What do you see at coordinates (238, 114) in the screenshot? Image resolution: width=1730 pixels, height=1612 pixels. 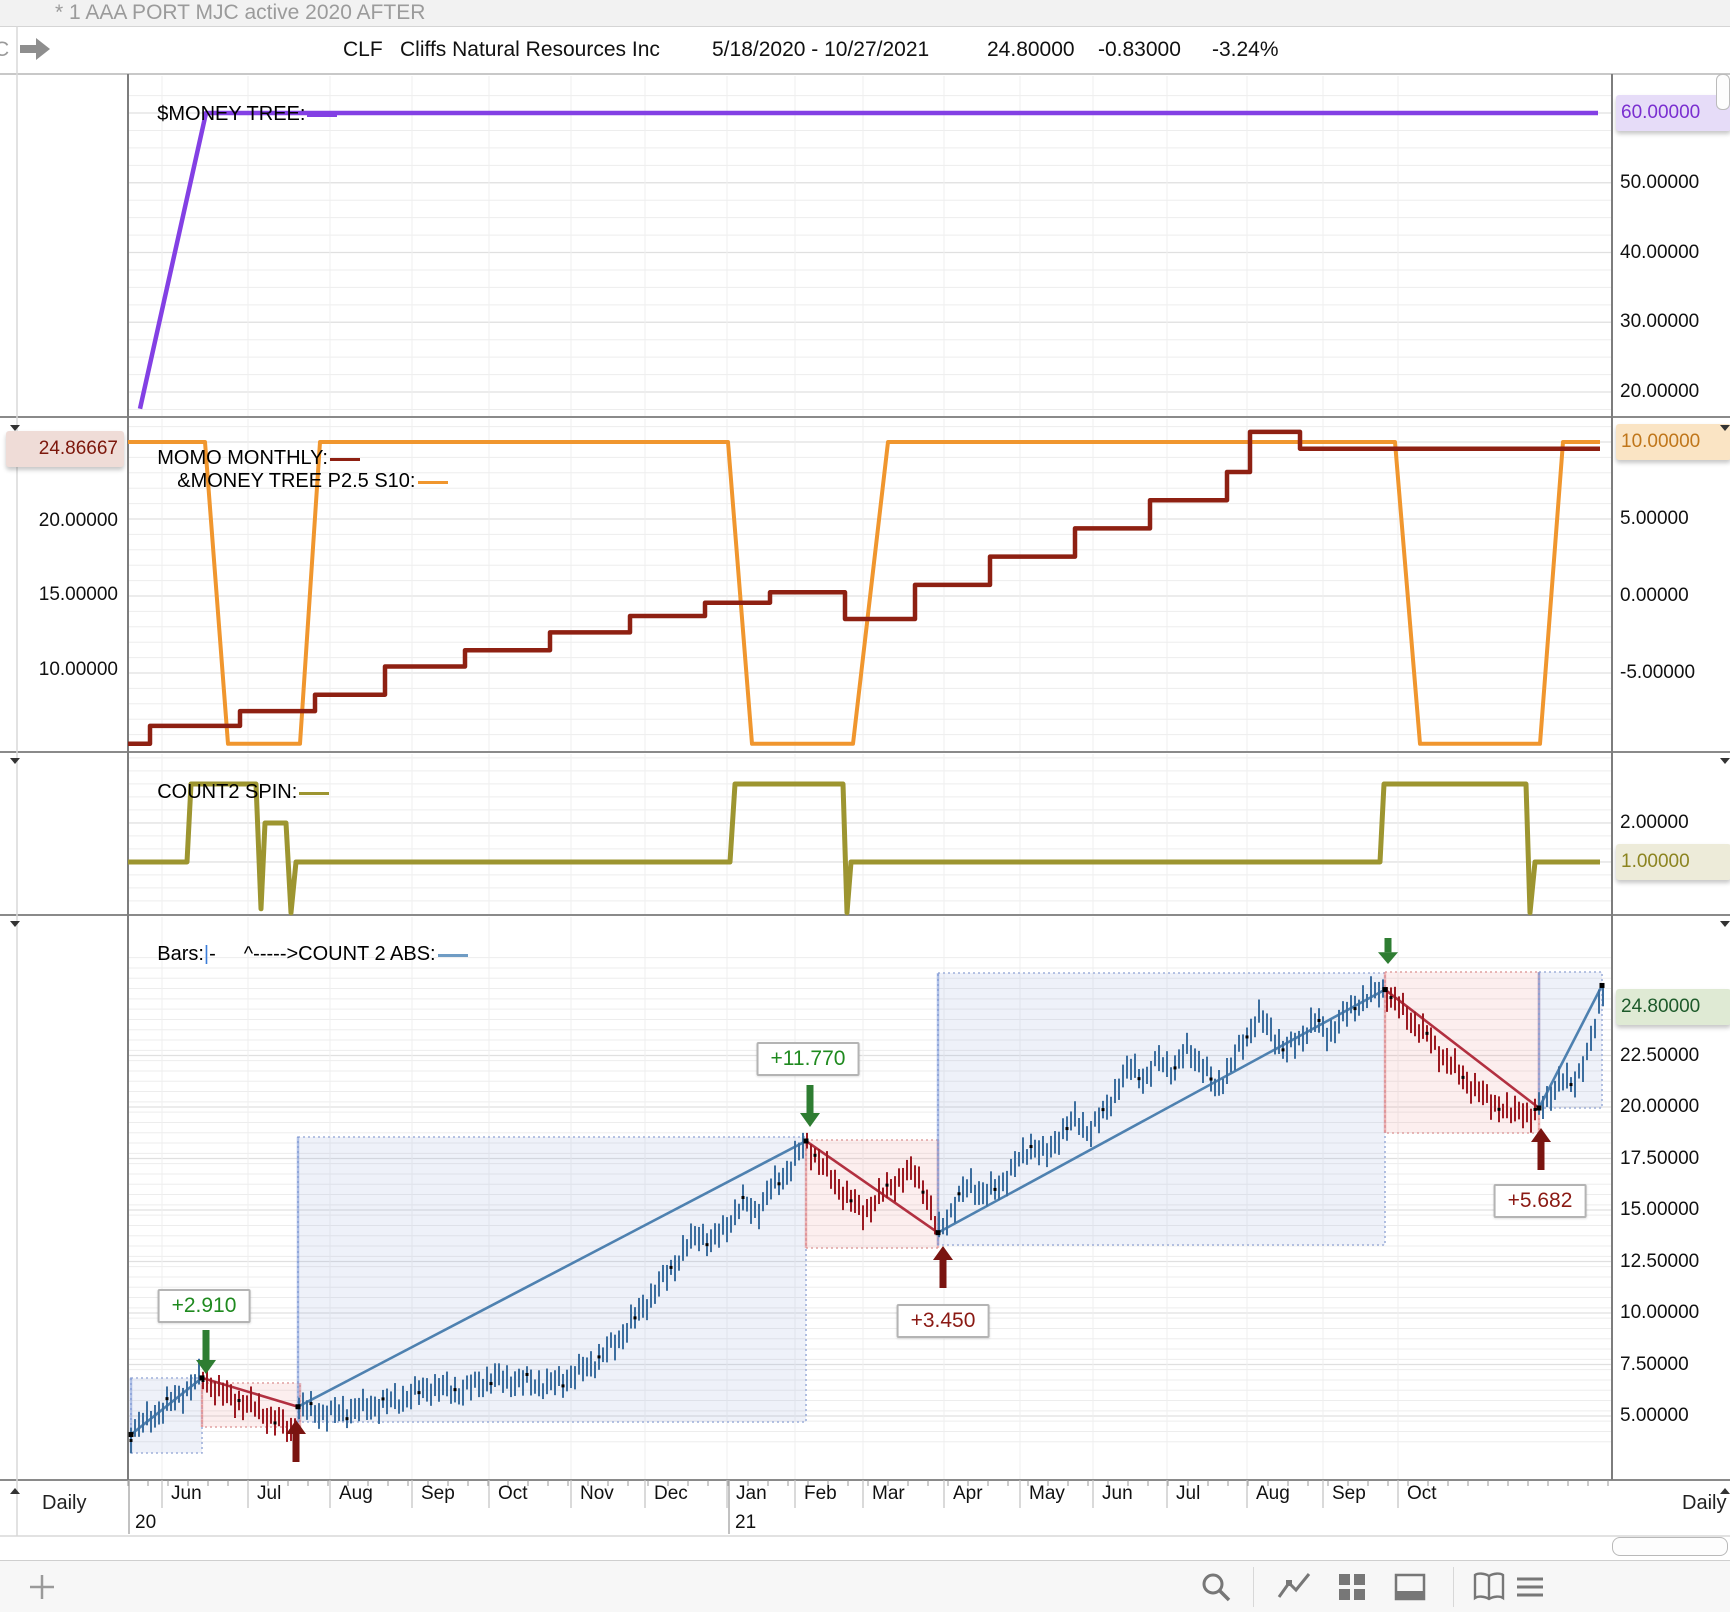 I see `panel1-label: $MONEY TREE:` at bounding box center [238, 114].